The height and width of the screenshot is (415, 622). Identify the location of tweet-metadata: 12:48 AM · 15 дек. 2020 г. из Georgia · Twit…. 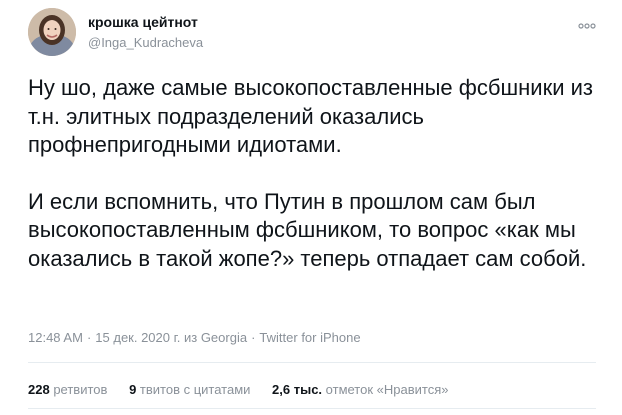
(194, 337).